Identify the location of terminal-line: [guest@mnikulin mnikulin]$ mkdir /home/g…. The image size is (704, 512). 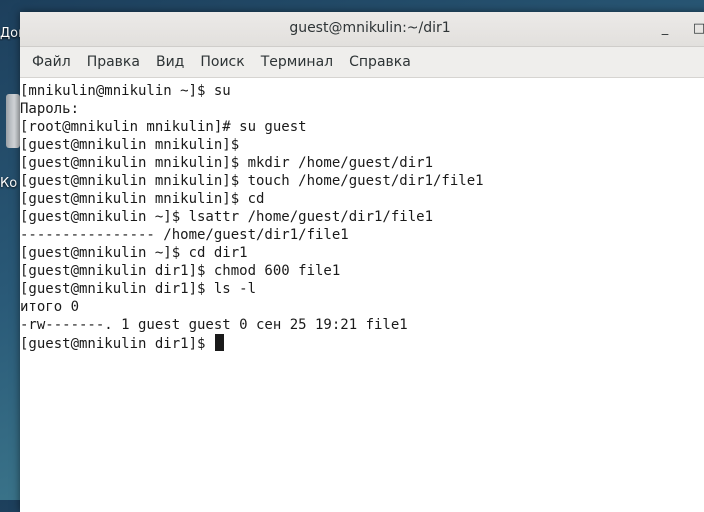
(227, 163).